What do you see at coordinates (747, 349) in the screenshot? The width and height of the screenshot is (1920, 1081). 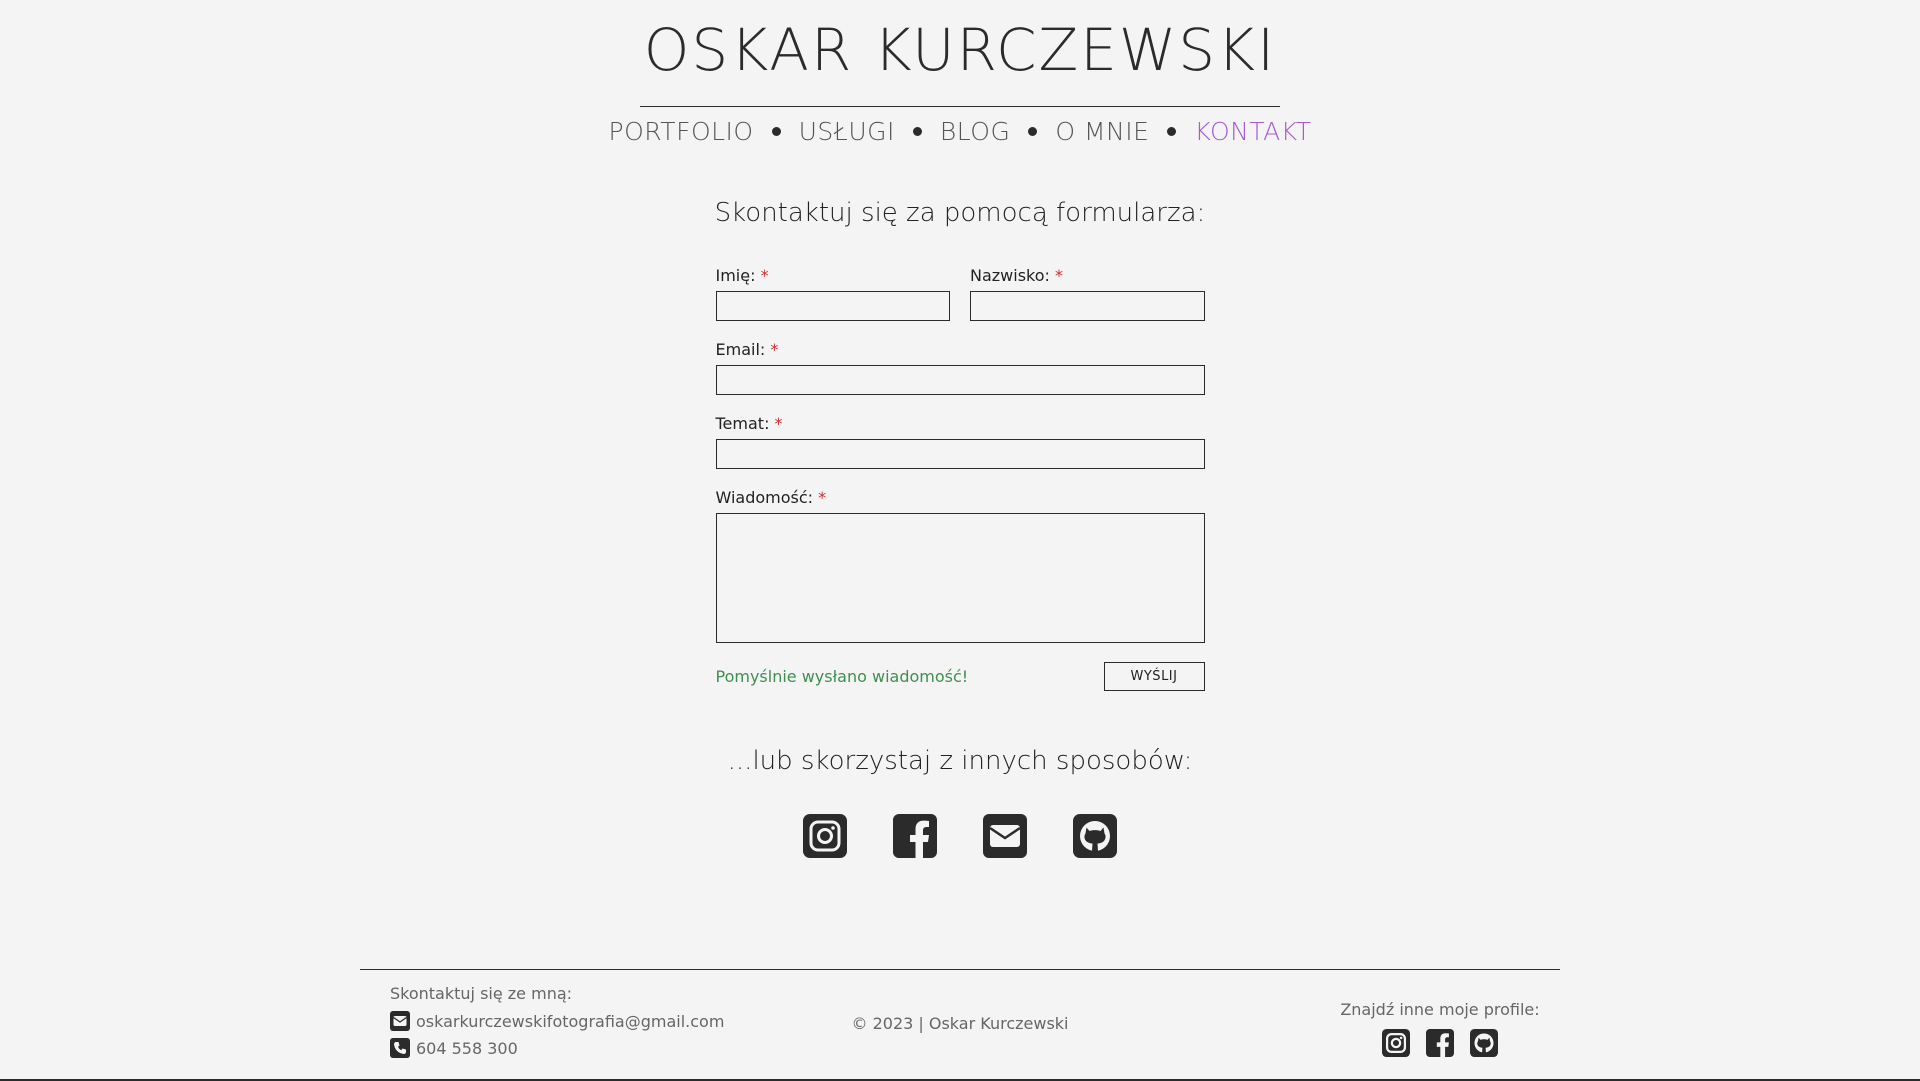 I see `email-label: Email: *` at bounding box center [747, 349].